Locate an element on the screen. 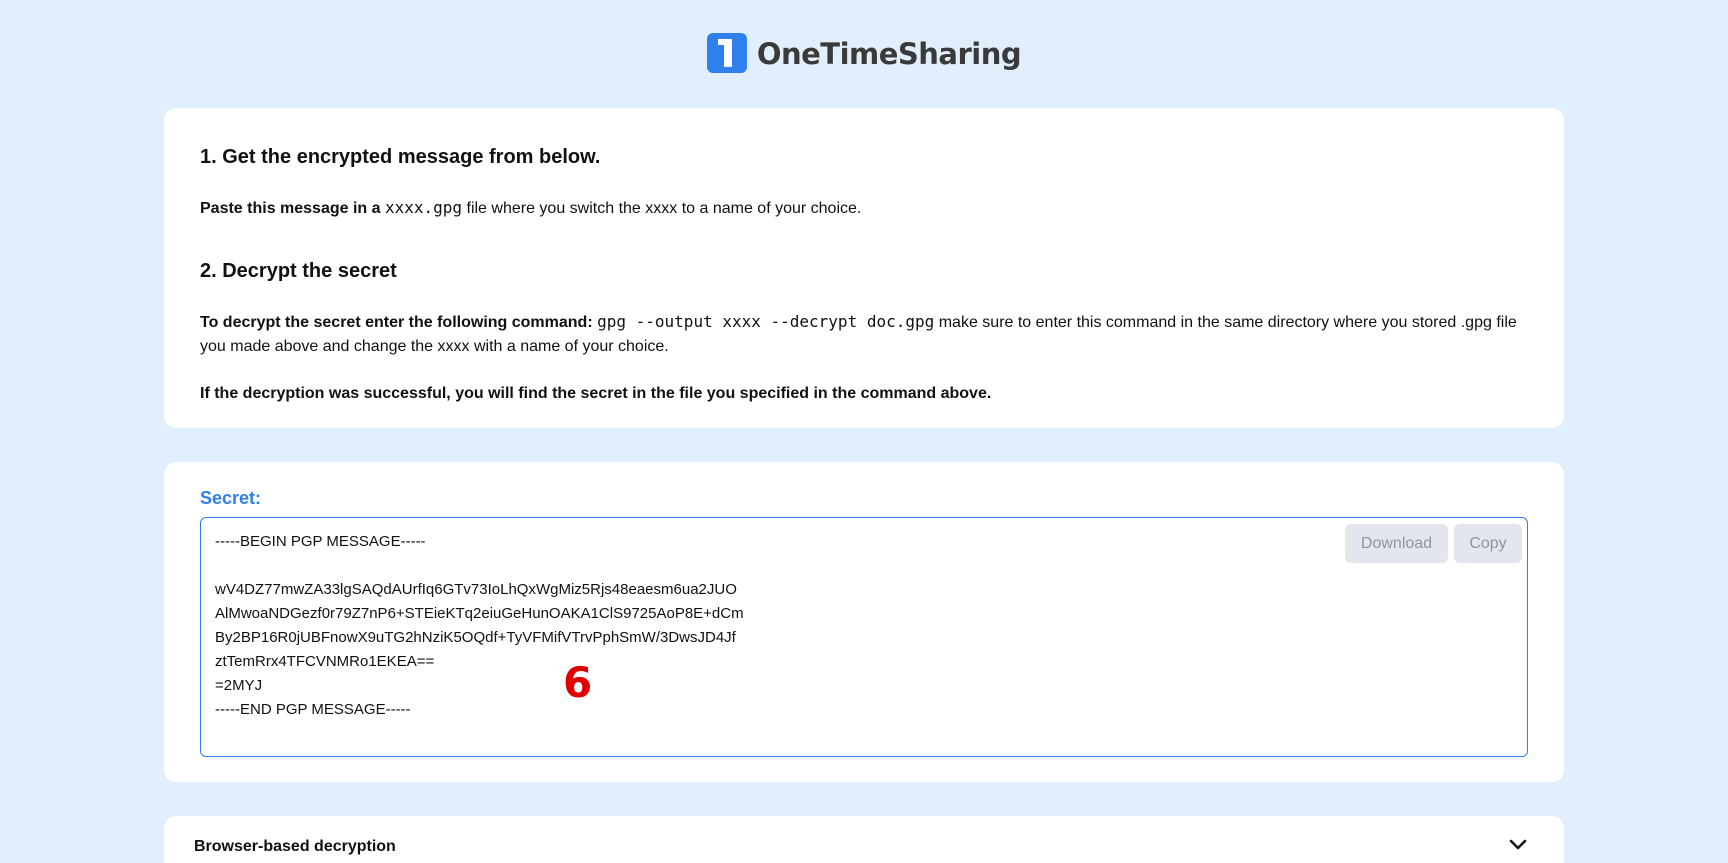 The image size is (1728, 863). step1-lead: Paste this message in a is located at coordinates (290, 208).